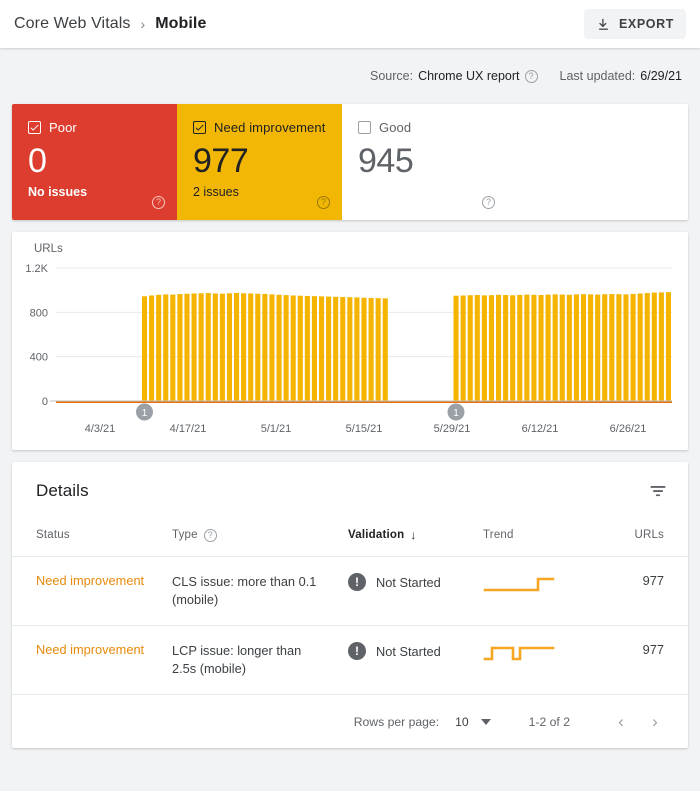 This screenshot has height=791, width=700. I want to click on need-card-help: ?, so click(323, 201).